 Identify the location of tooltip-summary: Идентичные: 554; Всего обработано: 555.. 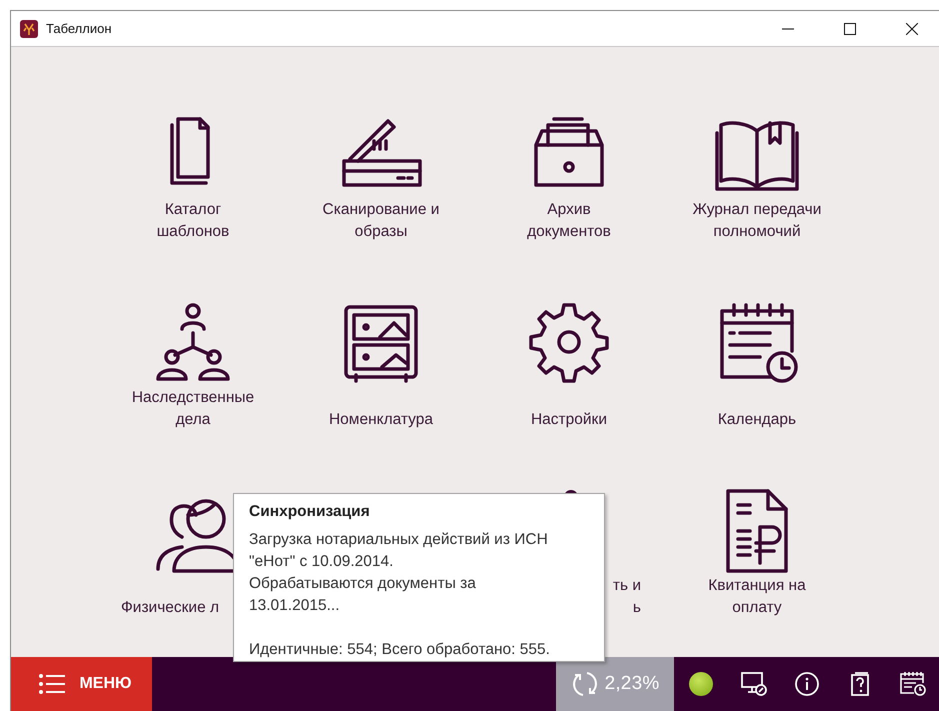
(400, 650).